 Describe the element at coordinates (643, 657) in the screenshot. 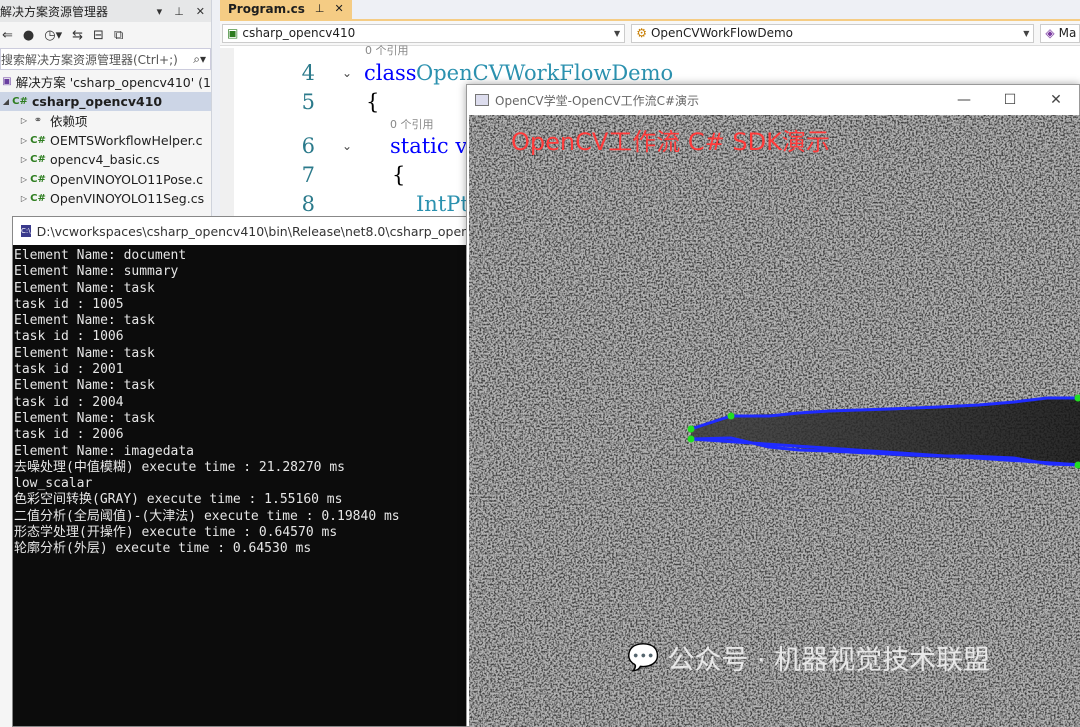

I see `wechat-icon: 💬` at that location.